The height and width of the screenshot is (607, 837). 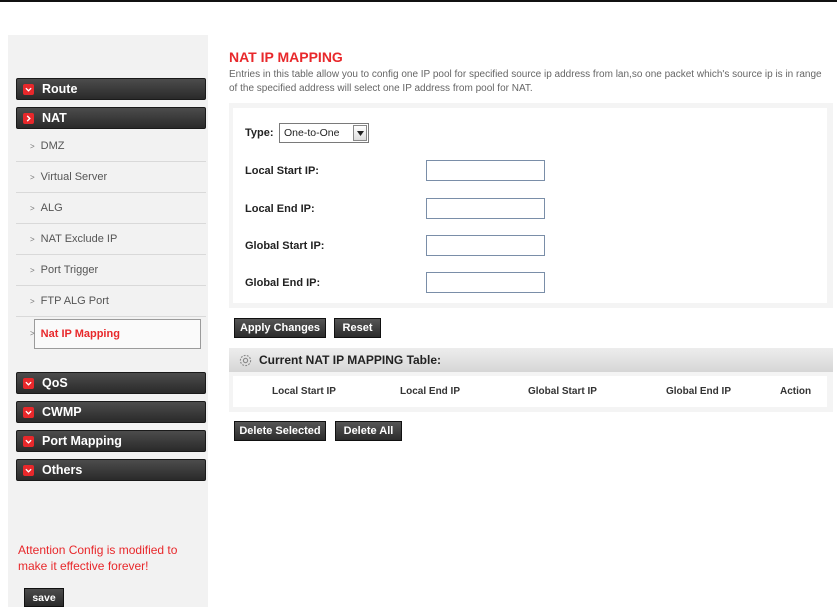 What do you see at coordinates (55, 383) in the screenshot?
I see `menu-qos-label: QoS` at bounding box center [55, 383].